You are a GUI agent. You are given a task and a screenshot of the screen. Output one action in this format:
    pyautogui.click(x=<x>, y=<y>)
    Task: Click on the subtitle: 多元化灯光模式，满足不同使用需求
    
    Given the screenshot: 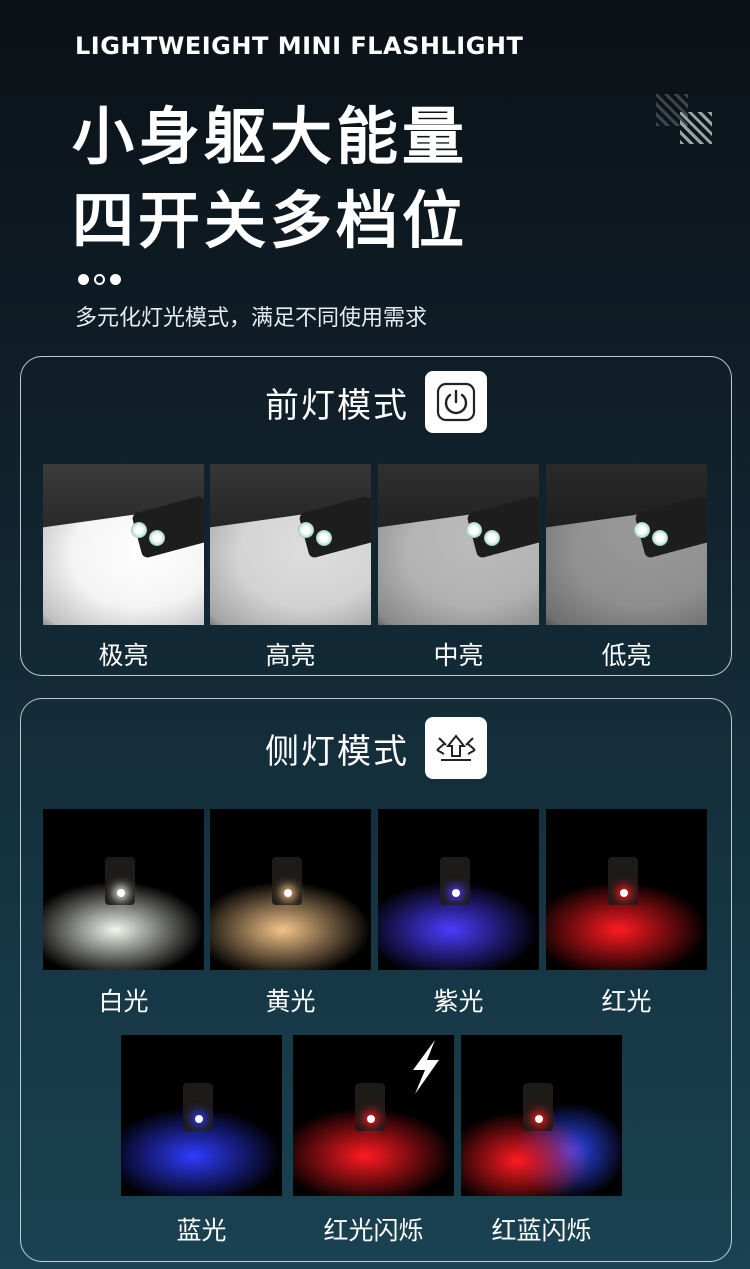 What is the action you would take?
    pyautogui.click(x=251, y=318)
    